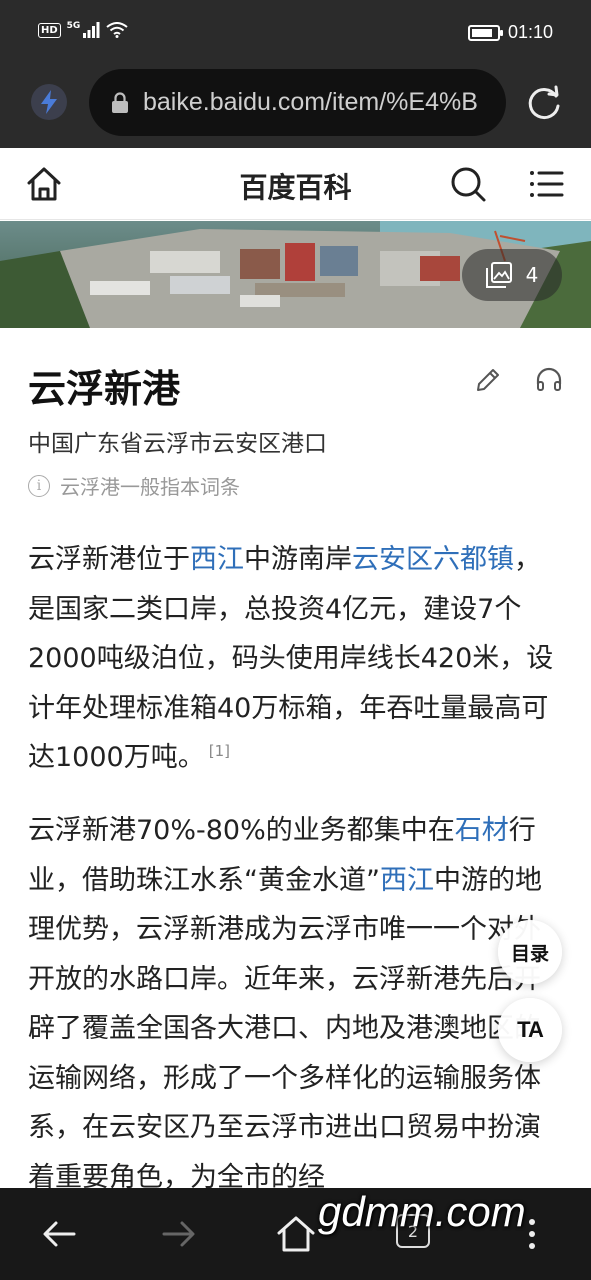 This screenshot has width=591, height=1280. I want to click on link-yunan-liudu: 云安区六都镇, so click(433, 559).